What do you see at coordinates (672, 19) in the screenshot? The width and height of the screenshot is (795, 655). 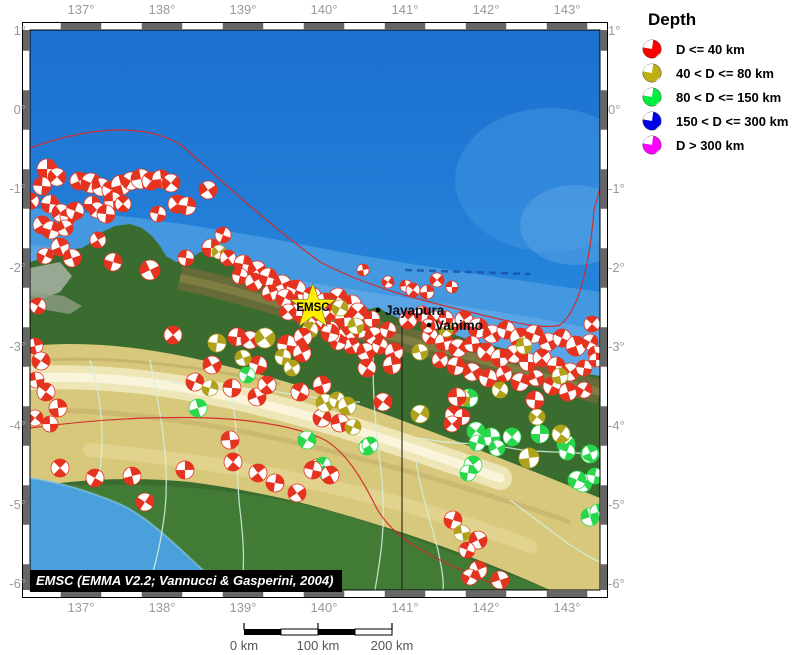 I see `legend-title: Depth` at bounding box center [672, 19].